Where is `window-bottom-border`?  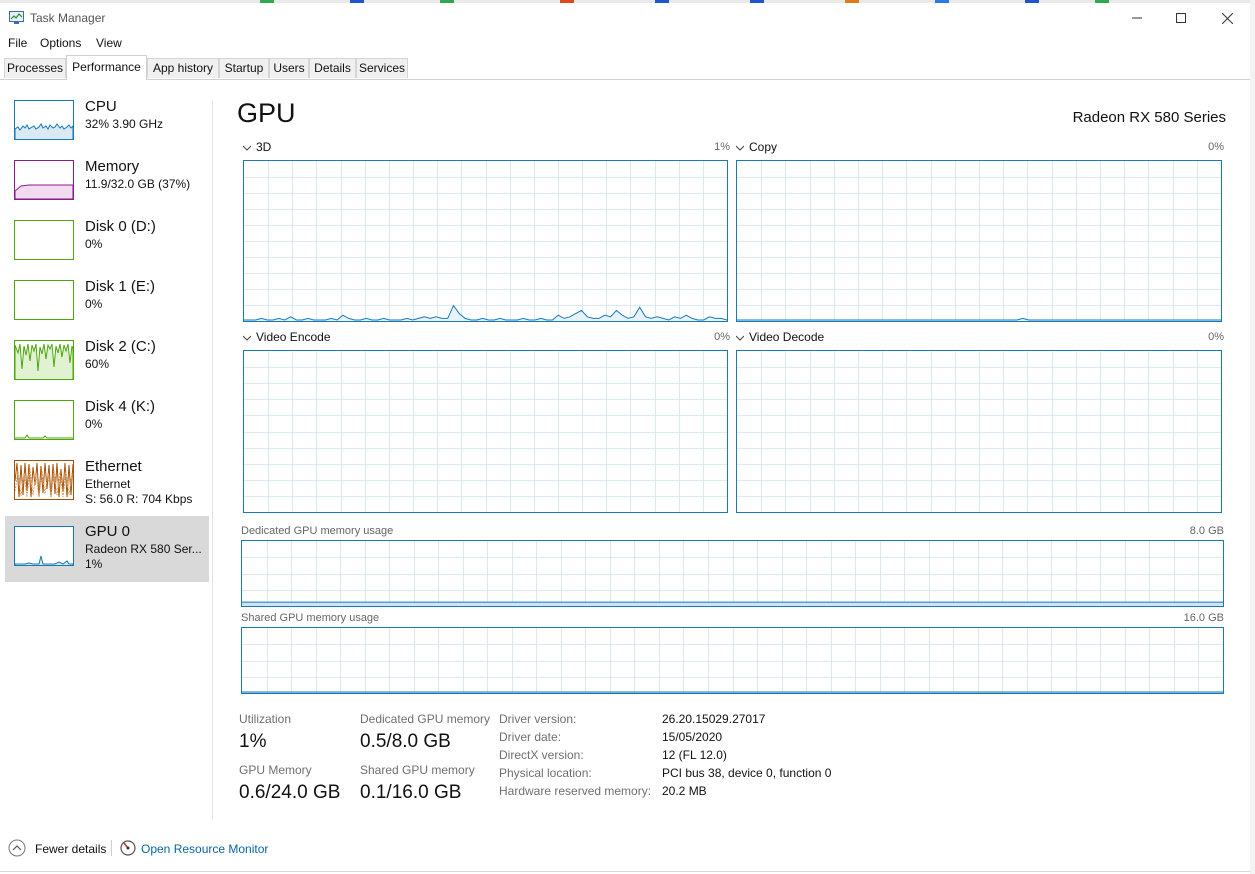 window-bottom-border is located at coordinates (625, 871).